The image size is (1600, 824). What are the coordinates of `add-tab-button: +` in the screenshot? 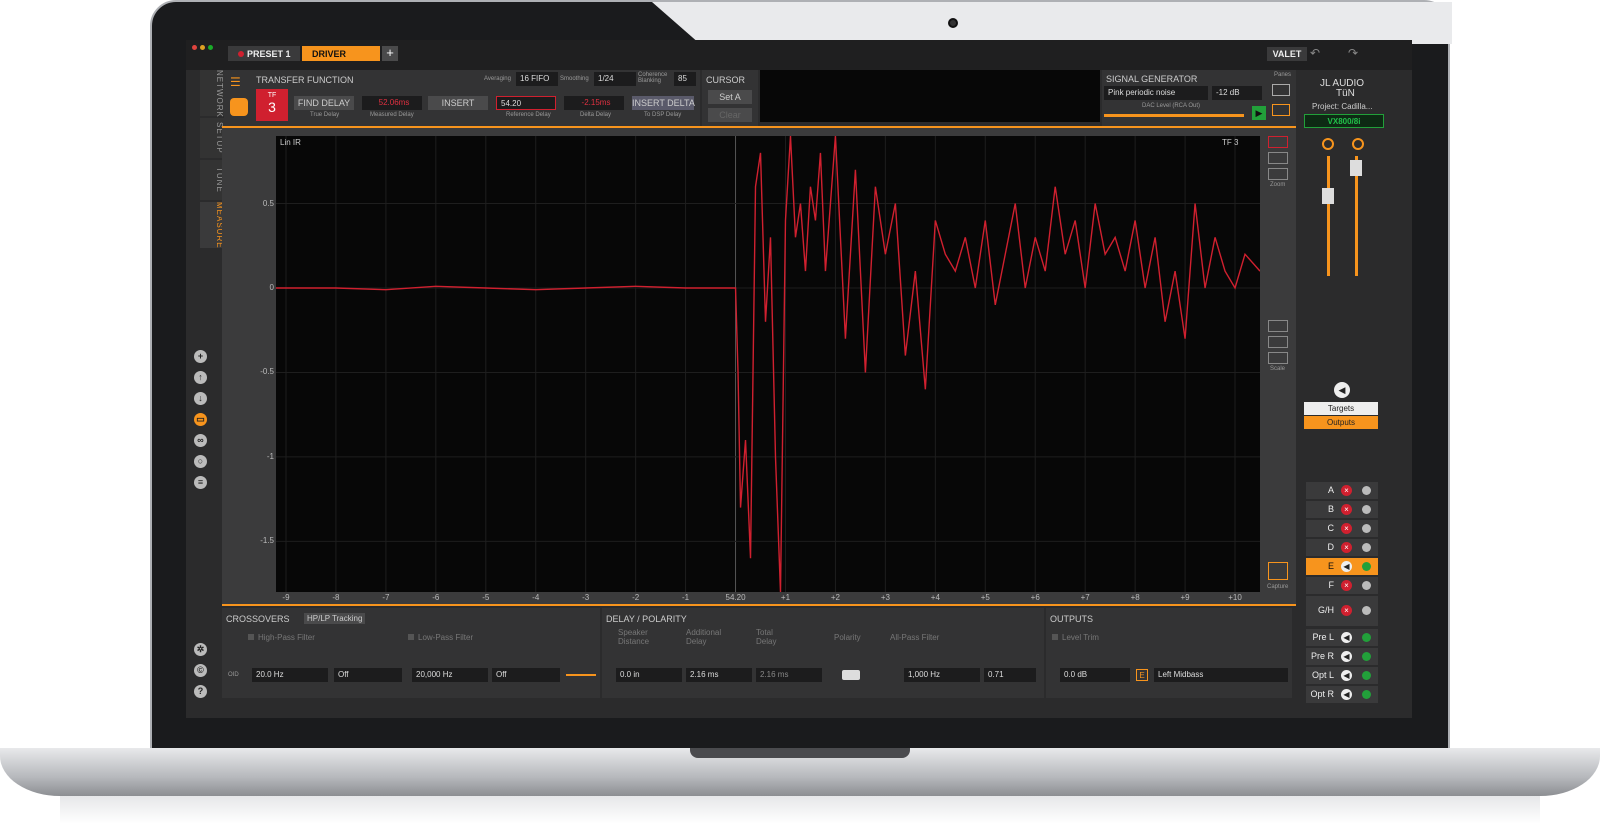 It's located at (390, 53).